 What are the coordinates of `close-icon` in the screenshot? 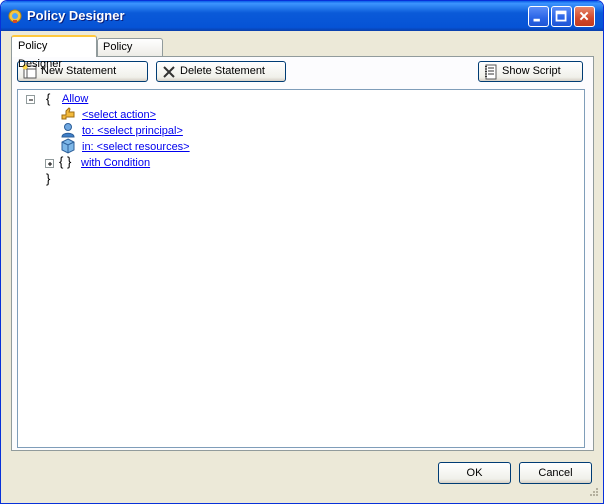 It's located at (584, 16).